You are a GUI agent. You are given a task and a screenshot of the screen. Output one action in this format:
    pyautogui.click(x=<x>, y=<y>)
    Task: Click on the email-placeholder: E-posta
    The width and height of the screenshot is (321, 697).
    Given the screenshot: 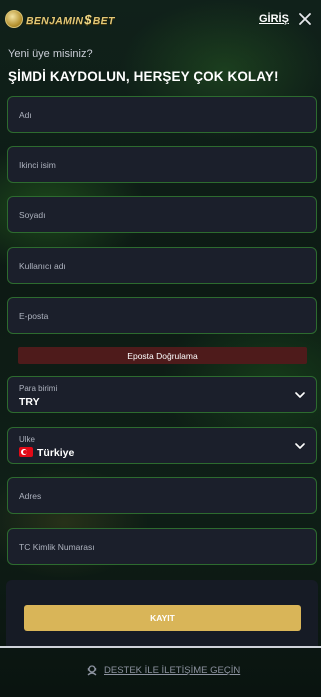 What is the action you would take?
    pyautogui.click(x=34, y=316)
    